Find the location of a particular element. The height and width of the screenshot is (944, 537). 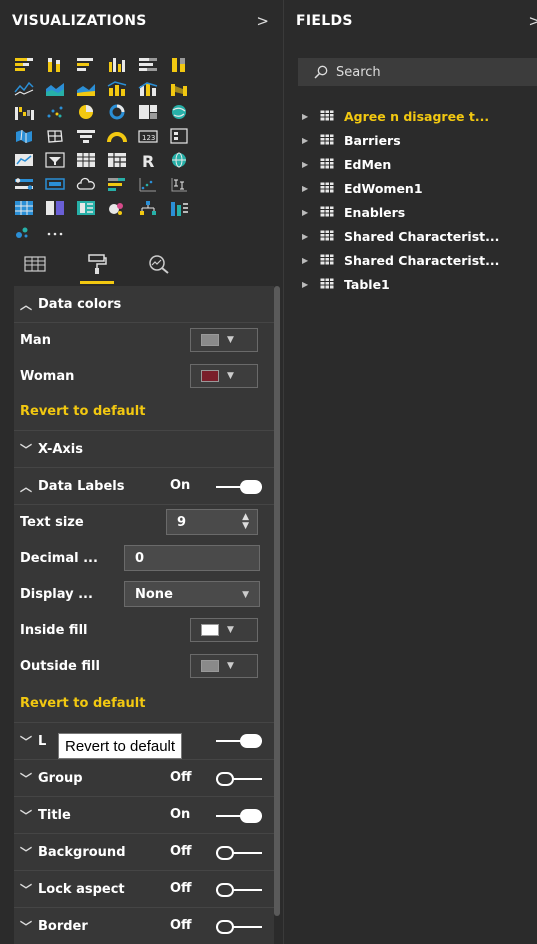

custom-dashboard-visual-icon is located at coordinates (60, 208).